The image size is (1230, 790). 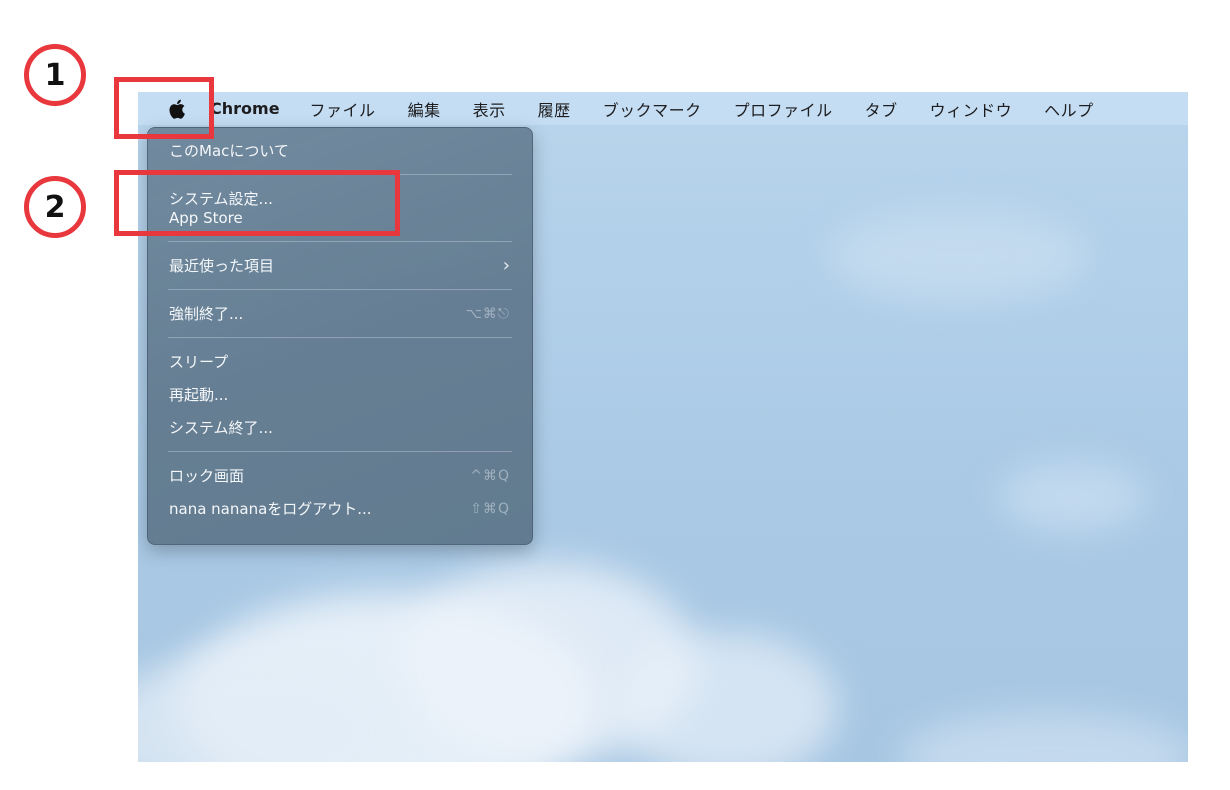 I want to click on menu-item-label: スリープ, so click(x=199, y=362).